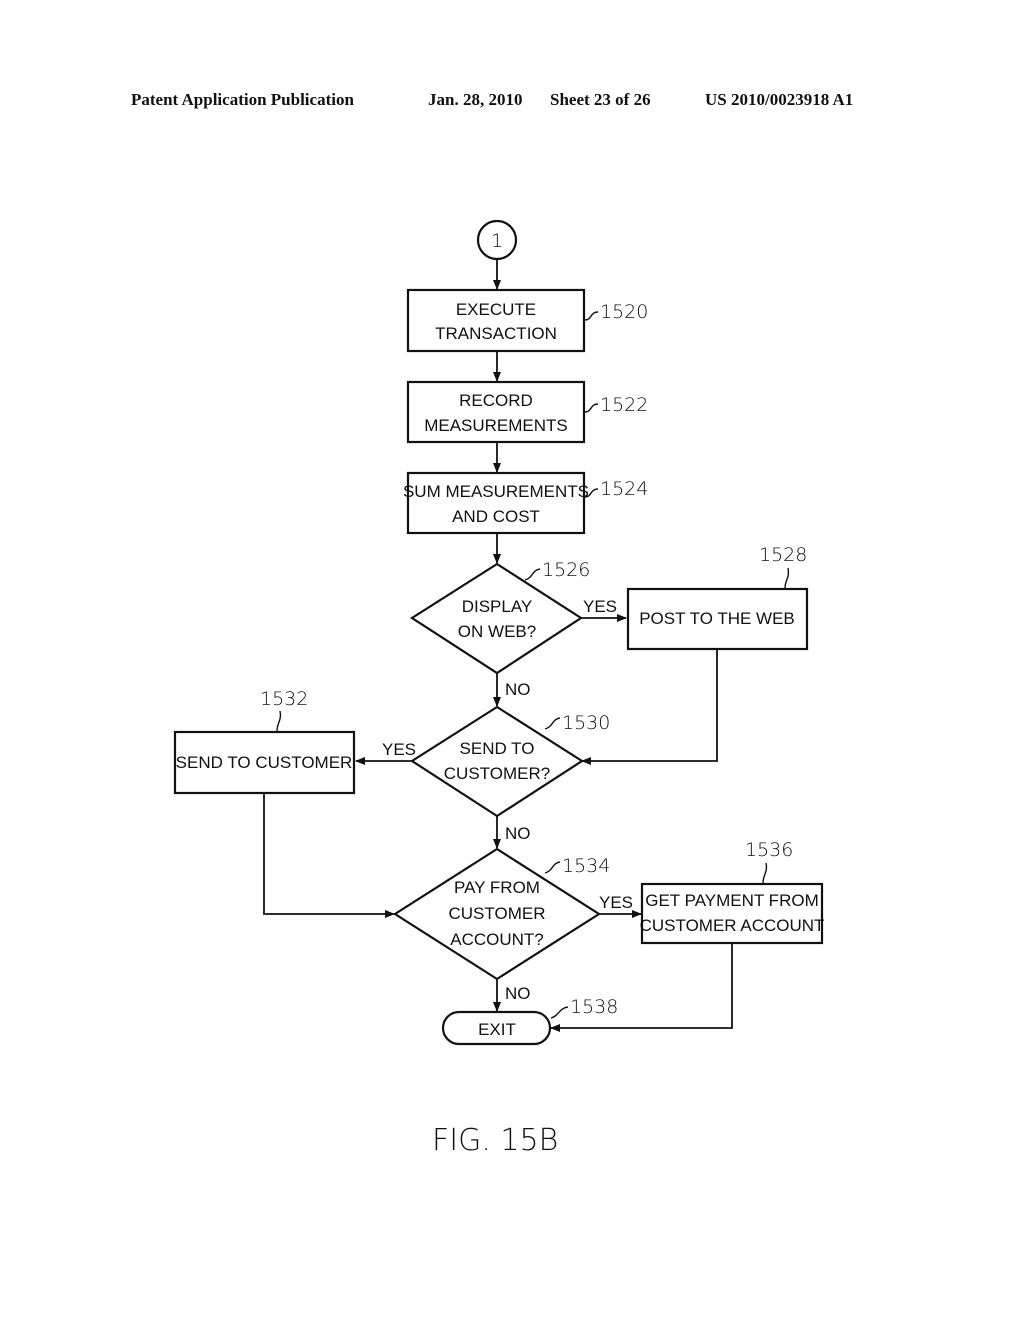 The height and width of the screenshot is (1320, 1024). I want to click on node-text: CUSTOMER?, so click(497, 773).